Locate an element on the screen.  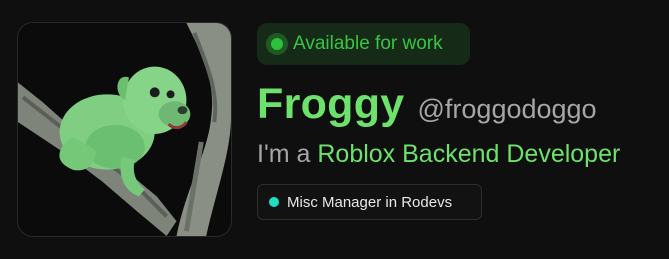
affiliation-label: Misc Manager in Rodevs is located at coordinates (370, 202).